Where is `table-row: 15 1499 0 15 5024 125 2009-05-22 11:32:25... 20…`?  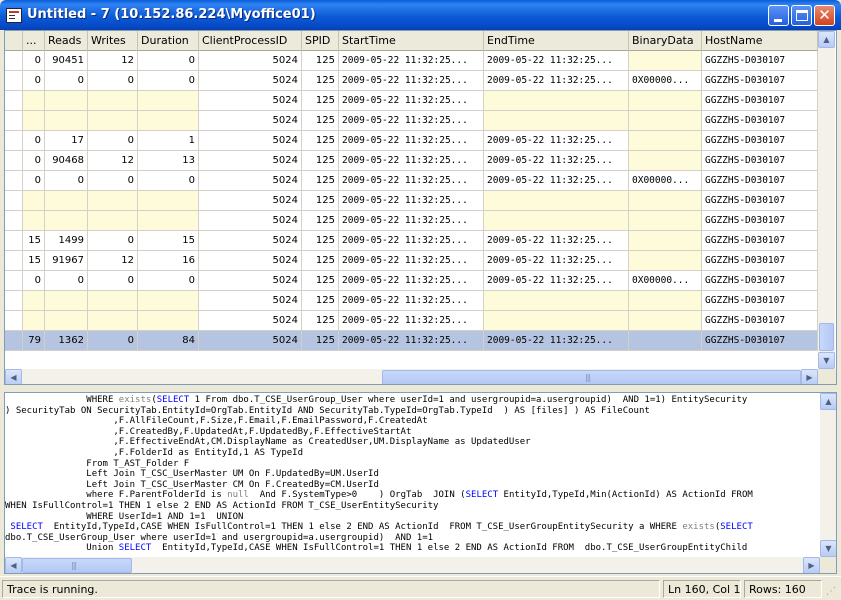 table-row: 15 1499 0 15 5024 125 2009-05-22 11:32:25... 20… is located at coordinates (411, 241).